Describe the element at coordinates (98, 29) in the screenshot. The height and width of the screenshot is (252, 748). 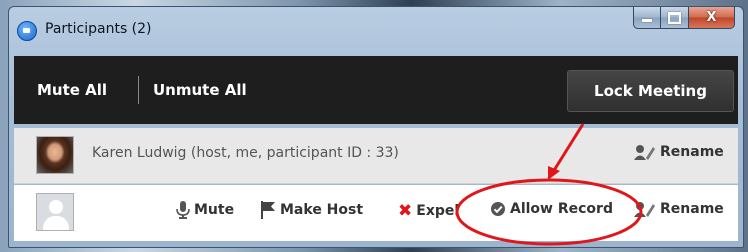
I see `window-title: Participants (2)` at that location.